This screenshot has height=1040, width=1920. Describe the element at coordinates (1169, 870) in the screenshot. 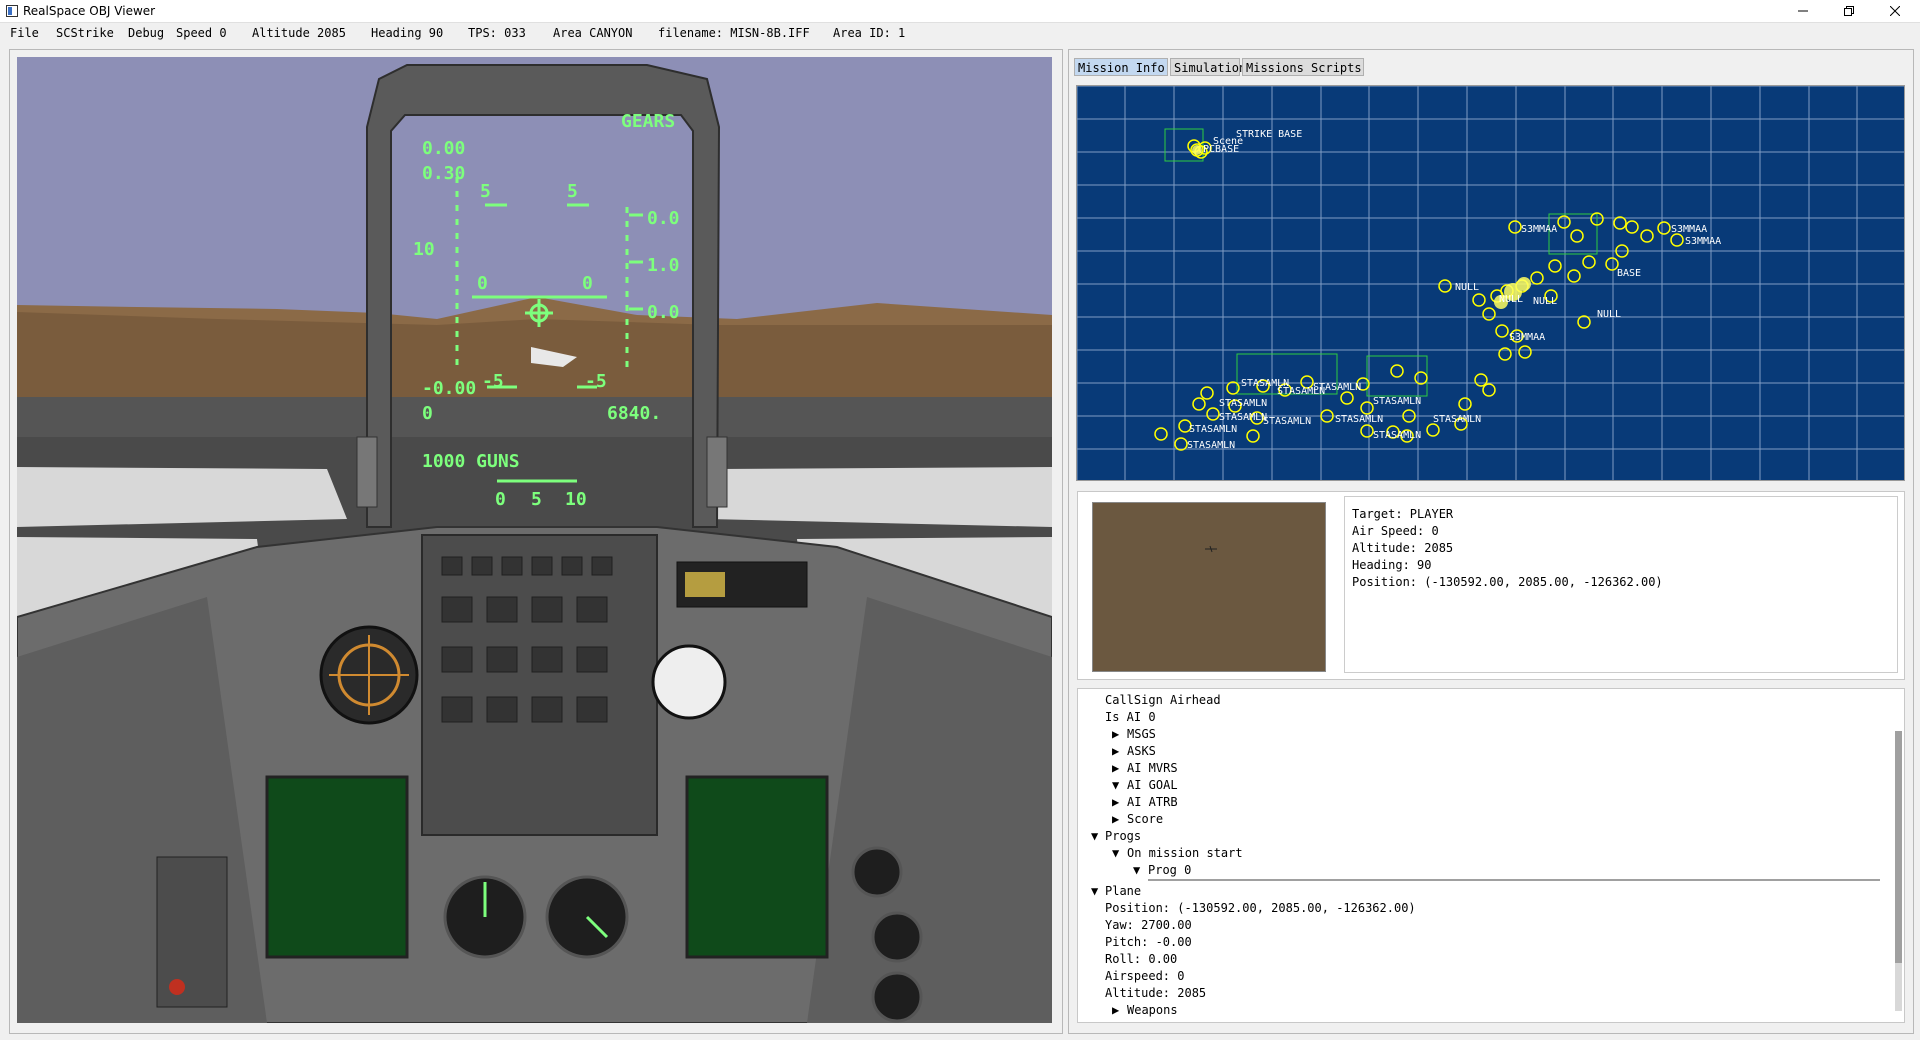

I see `tree-node-prog0: Prog 0` at that location.